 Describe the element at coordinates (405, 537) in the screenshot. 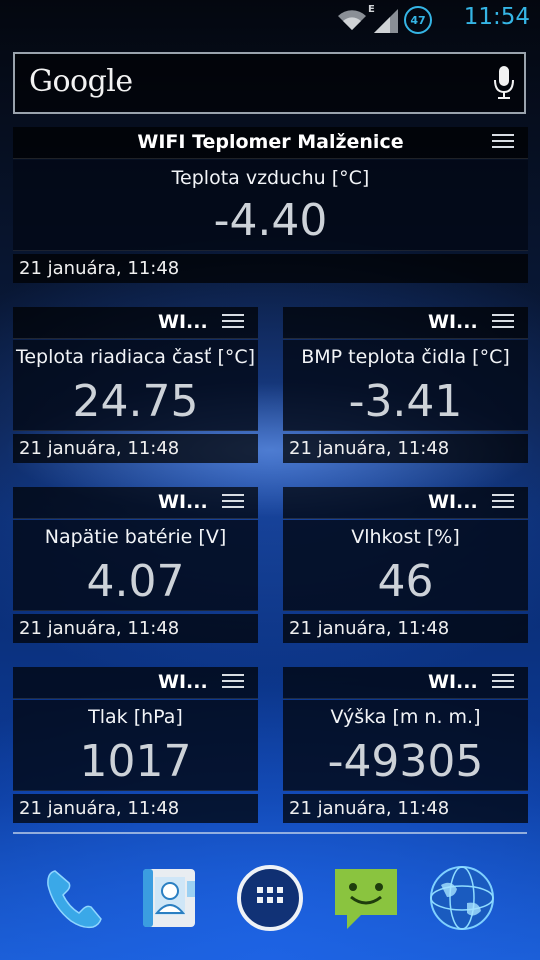

I see `widget-label: Vlhkost [%]` at that location.